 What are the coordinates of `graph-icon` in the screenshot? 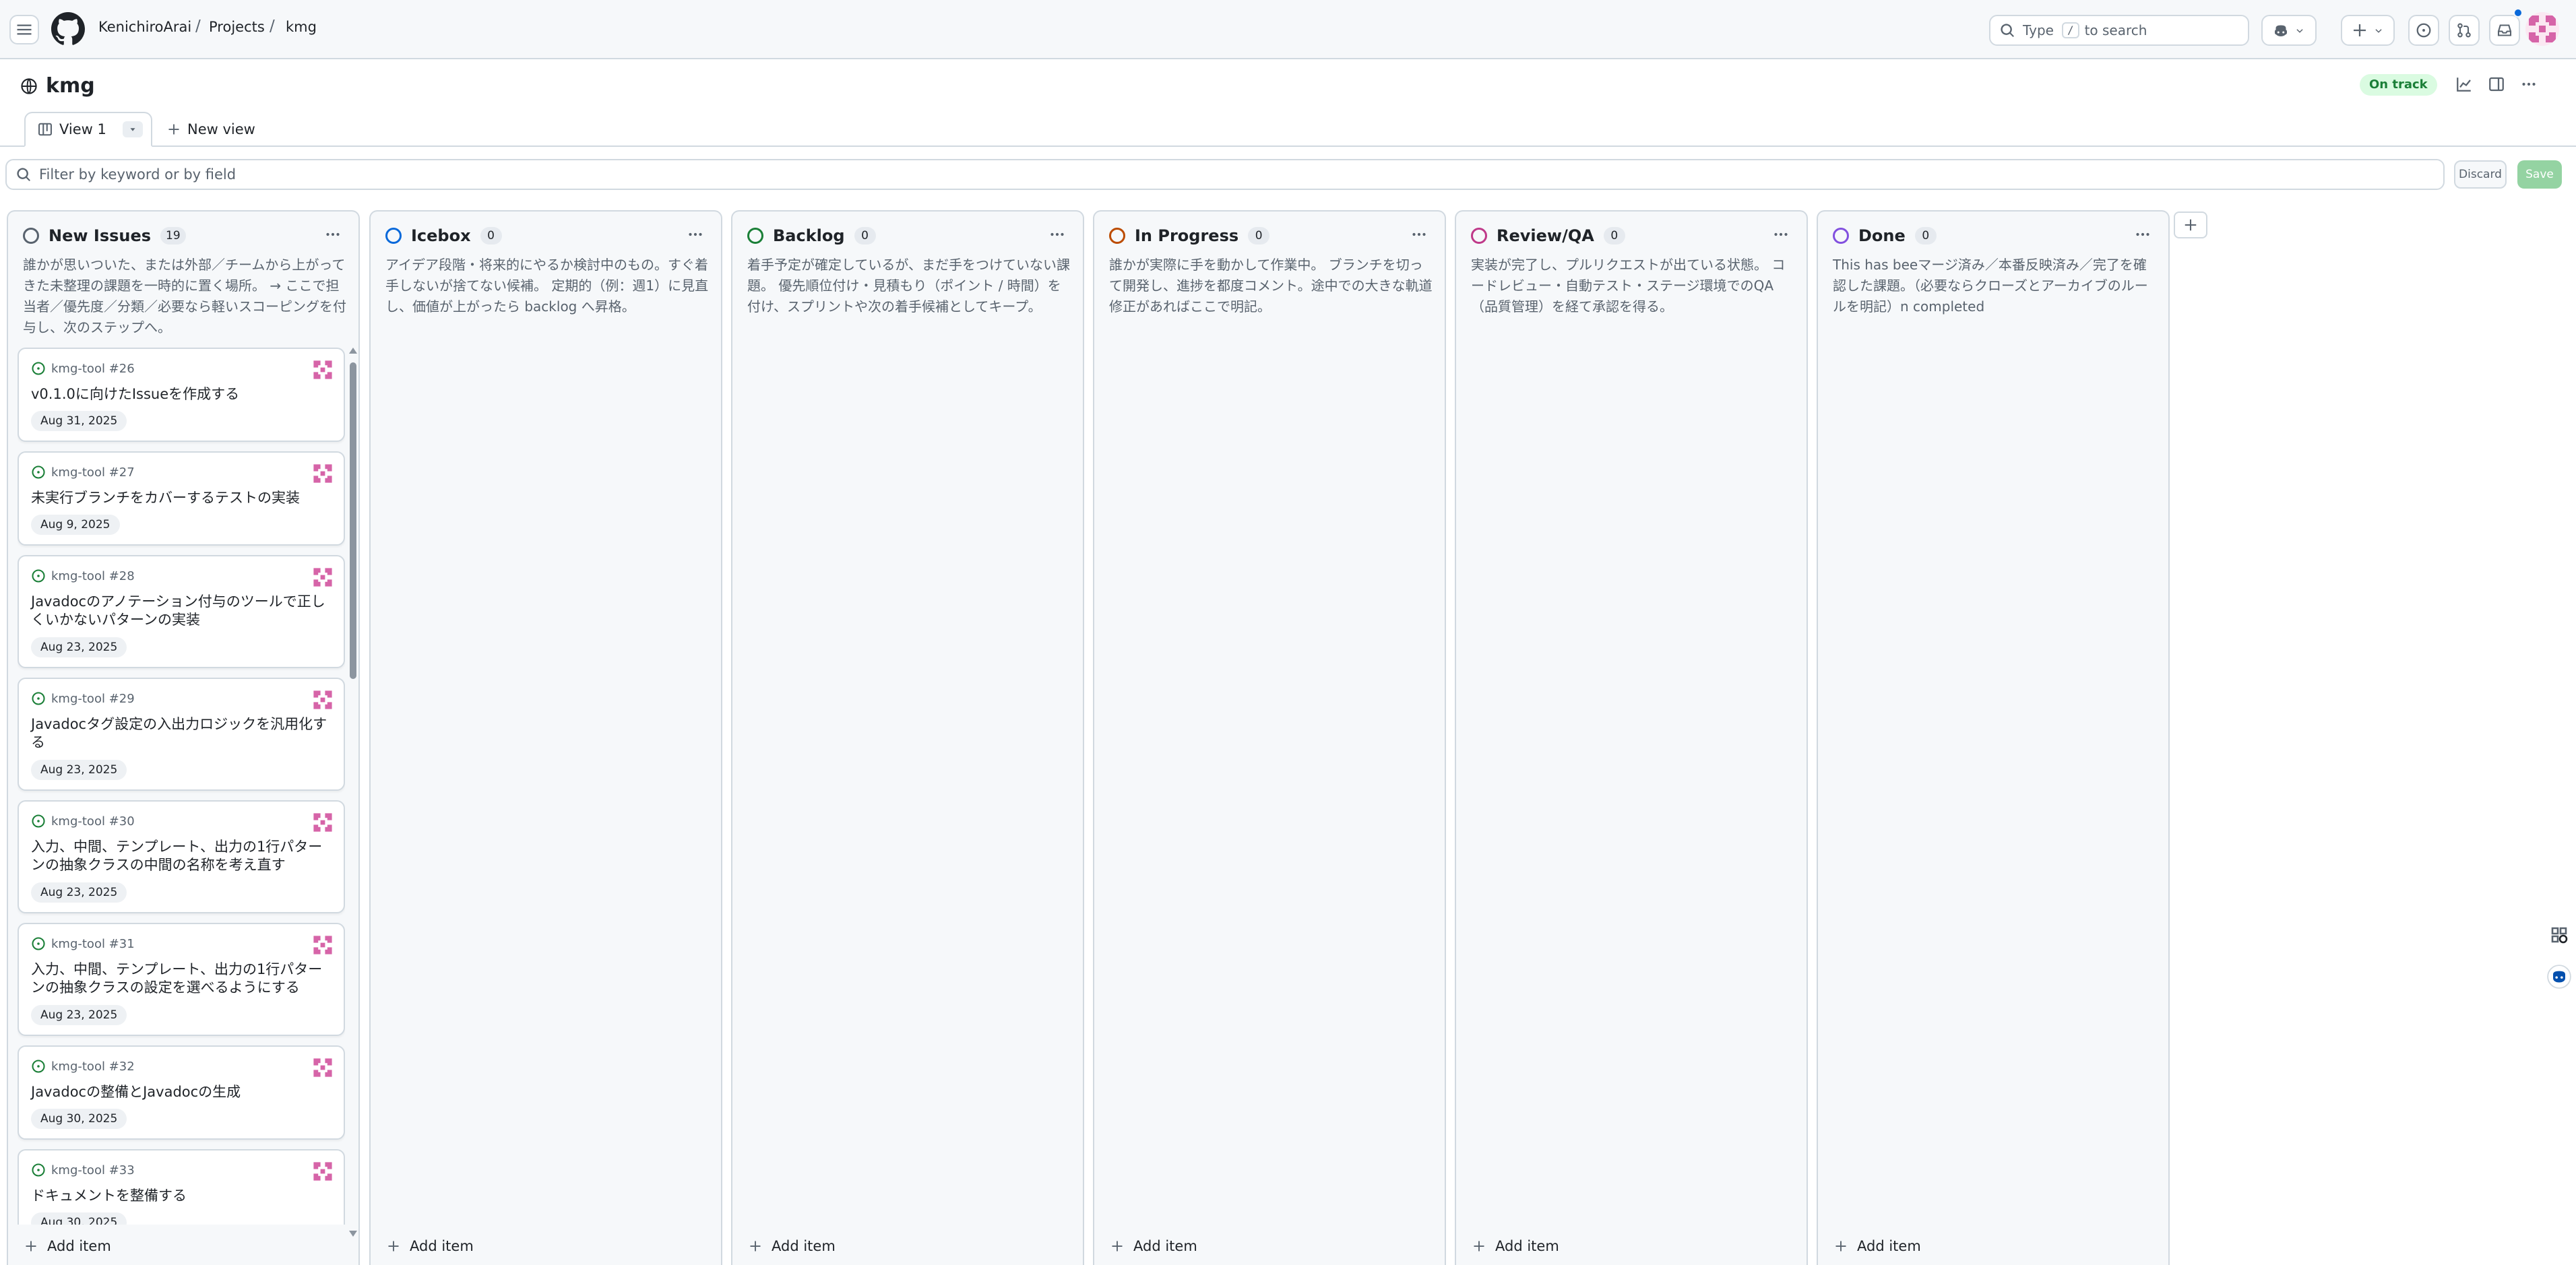 It's located at (2464, 84).